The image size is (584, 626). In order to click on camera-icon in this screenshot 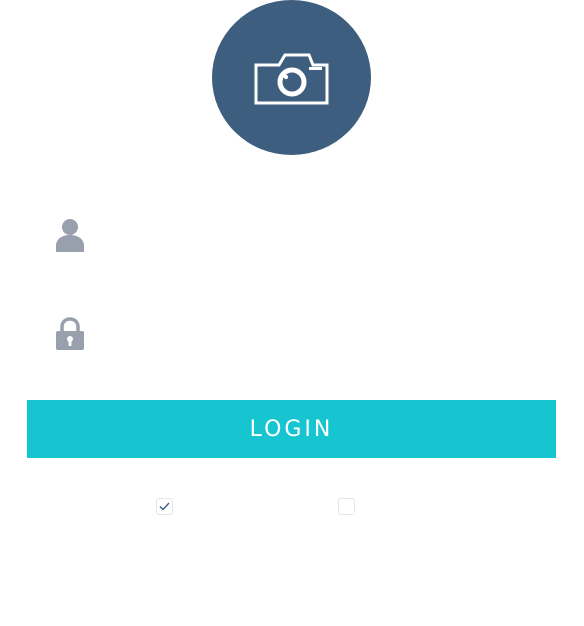, I will do `click(291, 78)`.